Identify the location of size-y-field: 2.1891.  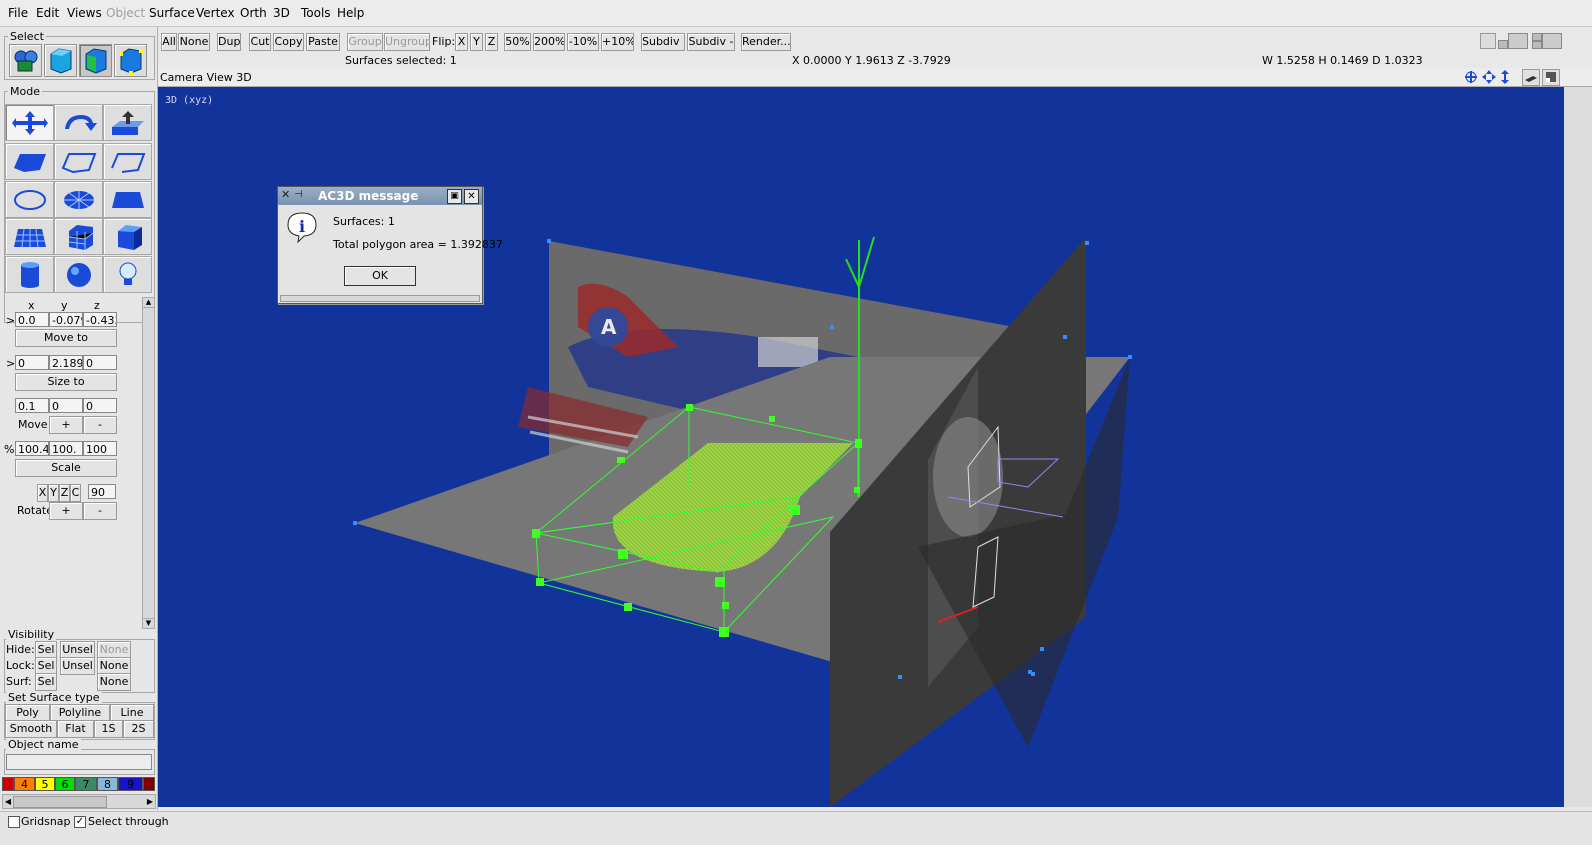
(66, 362).